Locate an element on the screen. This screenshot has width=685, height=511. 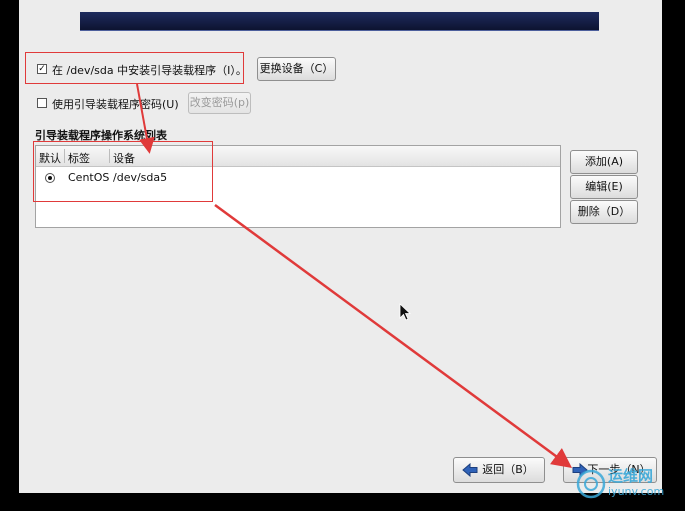
watermark-site: iyunv.com is located at coordinates (636, 491).